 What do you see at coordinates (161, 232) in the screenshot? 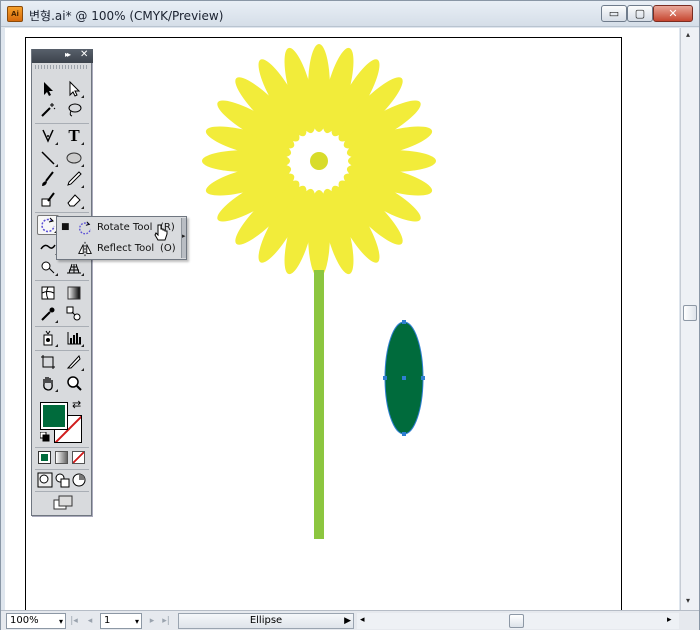
I see `mouse-pointer-icon` at bounding box center [161, 232].